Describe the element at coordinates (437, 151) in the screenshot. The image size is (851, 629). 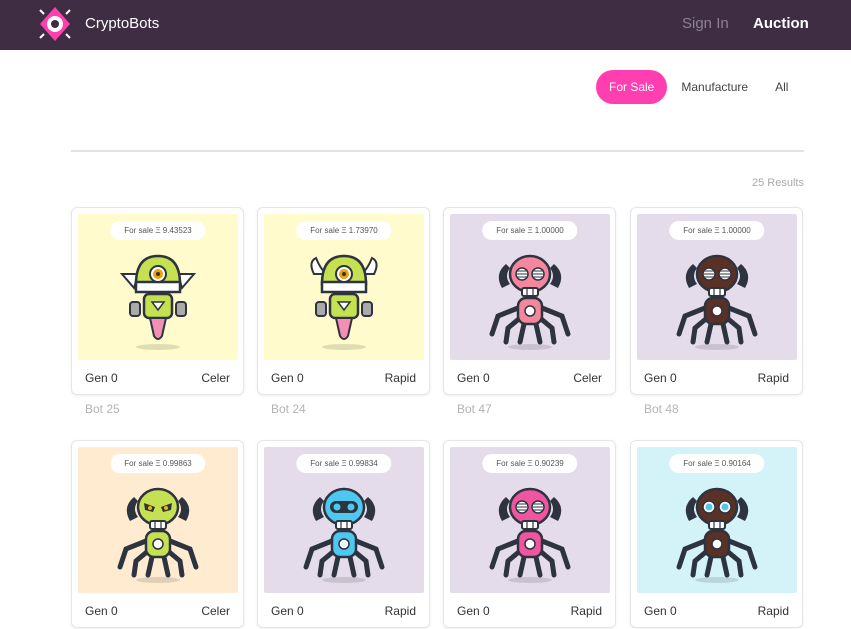
I see `divider` at that location.